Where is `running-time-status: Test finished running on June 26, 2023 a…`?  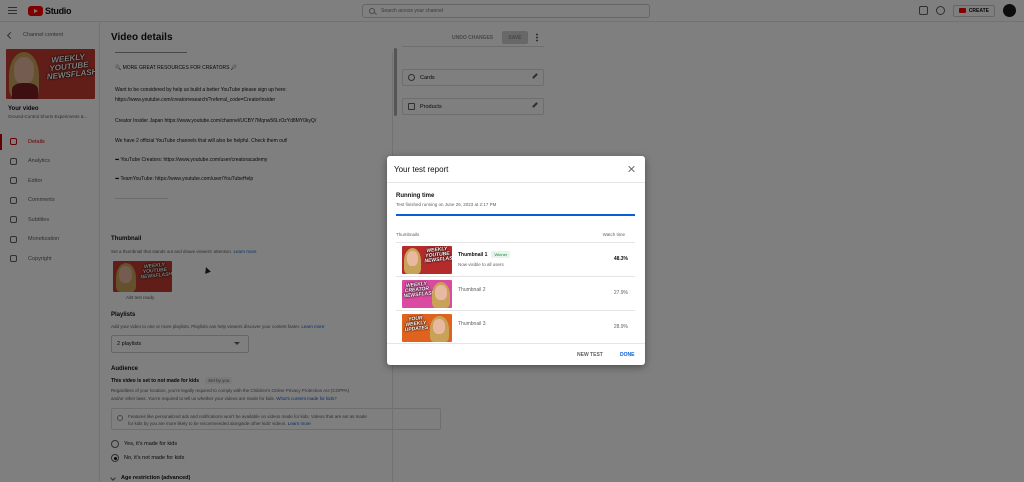
running-time-status: Test finished running on June 26, 2023 a… is located at coordinates (446, 204).